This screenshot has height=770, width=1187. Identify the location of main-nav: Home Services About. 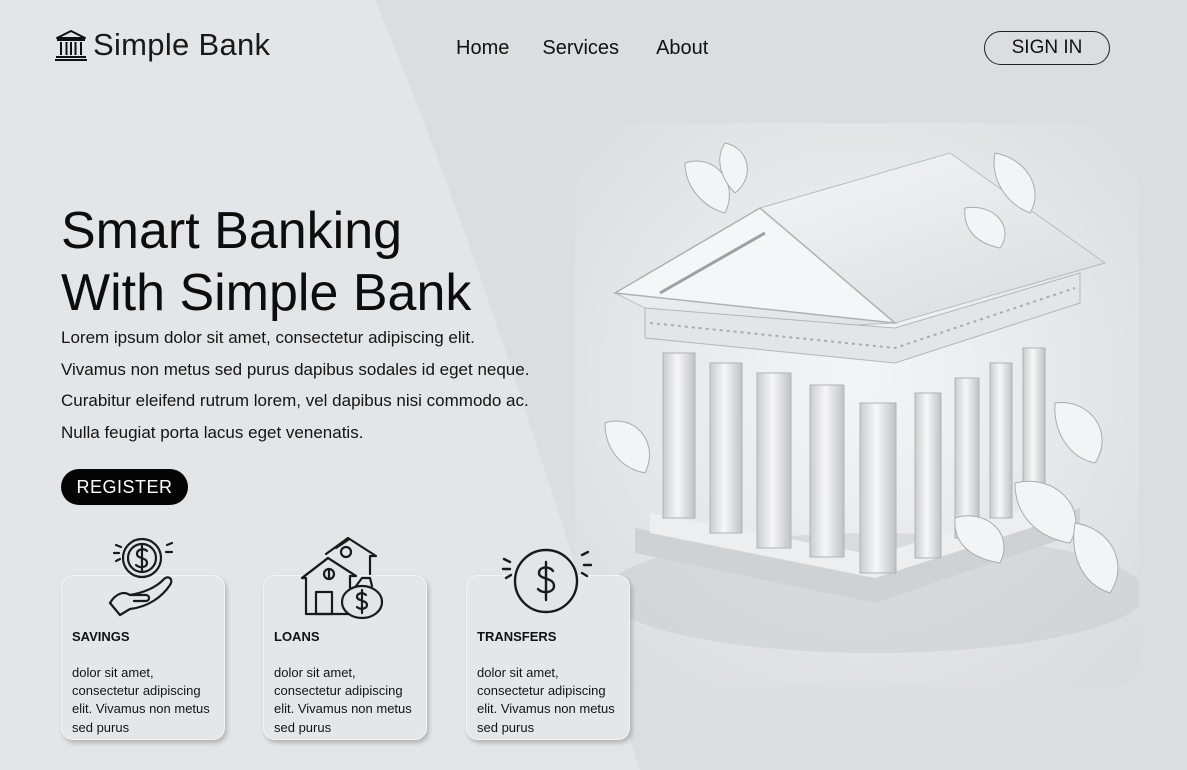
(582, 48).